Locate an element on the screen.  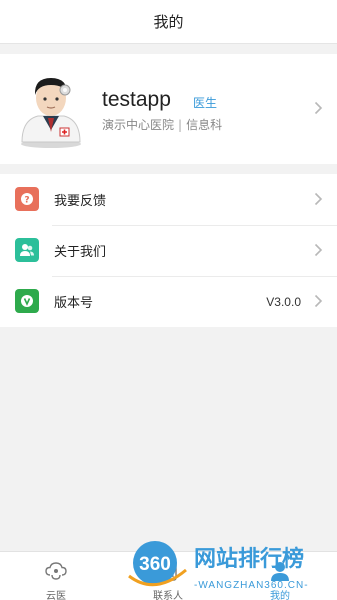
about-us-icon is located at coordinates (27, 250).